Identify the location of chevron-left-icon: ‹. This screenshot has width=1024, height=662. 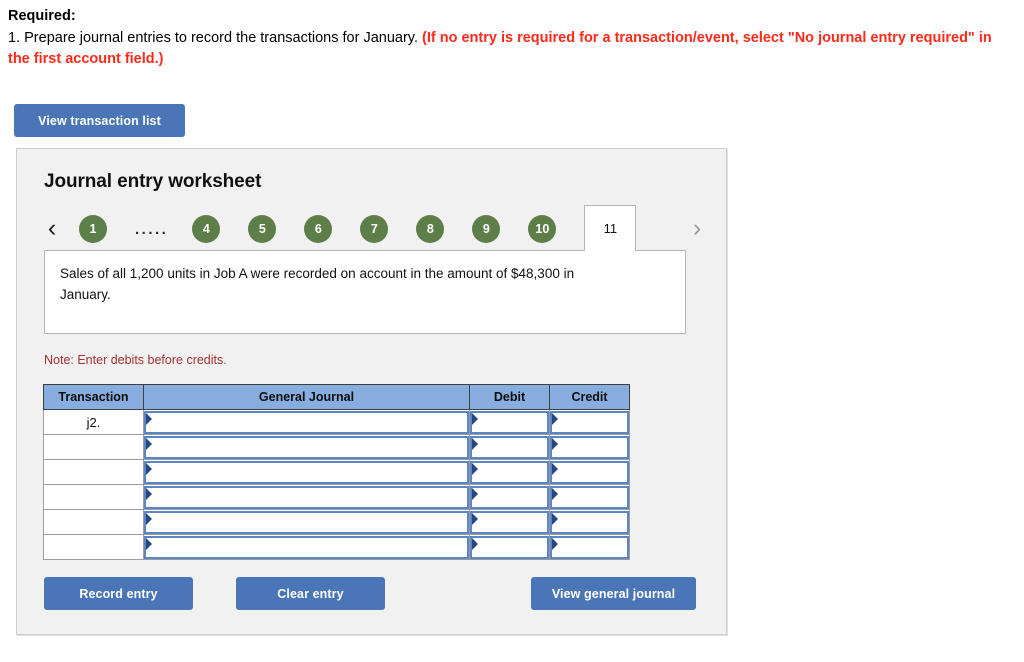
(52, 228).